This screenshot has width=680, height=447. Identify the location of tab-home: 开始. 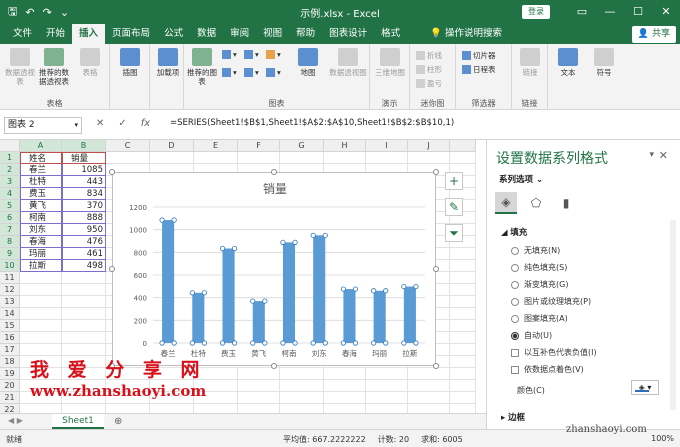
(55, 34).